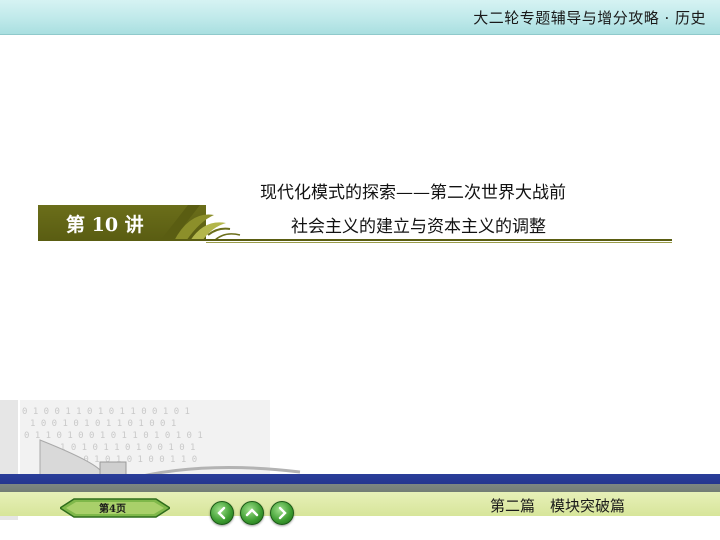 Image resolution: width=720 pixels, height=540 pixels. What do you see at coordinates (103, 424) in the screenshot?
I see `svg-text: 1 0 0 1 0 1 0 1 1 0 1 0 0 1` at bounding box center [103, 424].